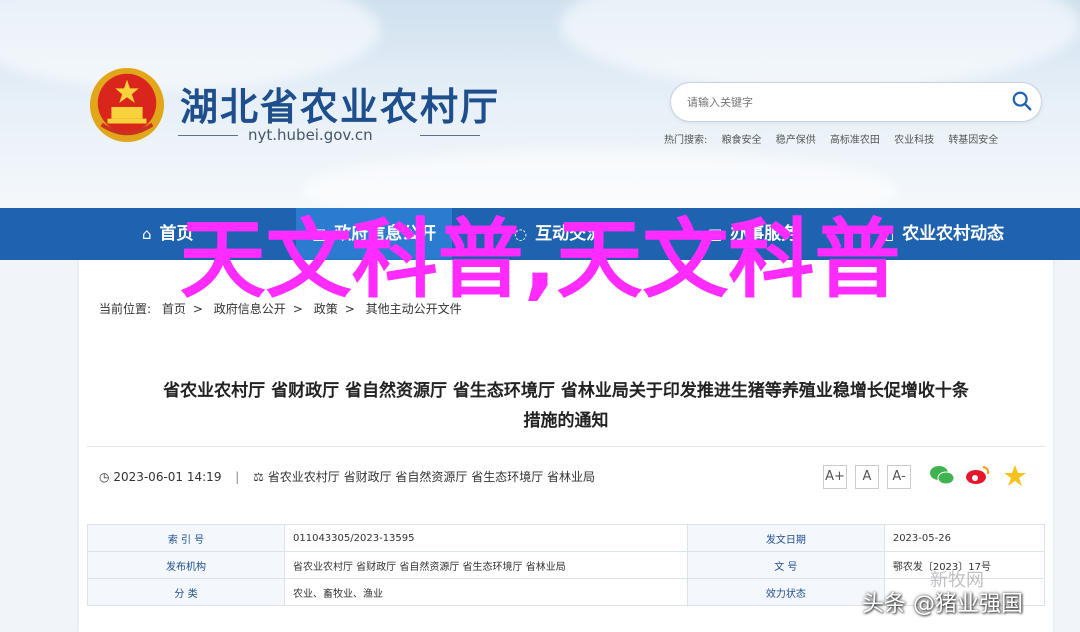 The height and width of the screenshot is (632, 1080). What do you see at coordinates (855, 140) in the screenshot?
I see `hot-search-item: 高标准农田` at bounding box center [855, 140].